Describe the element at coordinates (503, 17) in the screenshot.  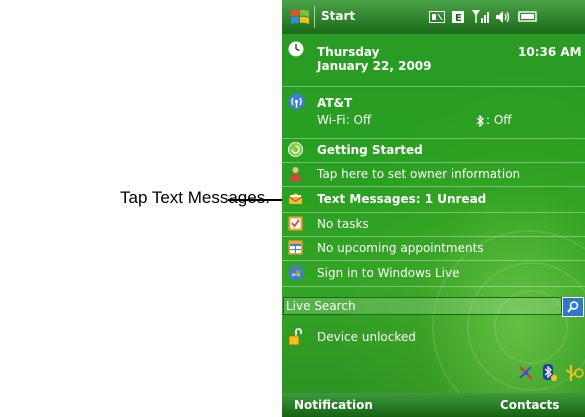
I see `speaker-volume-icon` at that location.